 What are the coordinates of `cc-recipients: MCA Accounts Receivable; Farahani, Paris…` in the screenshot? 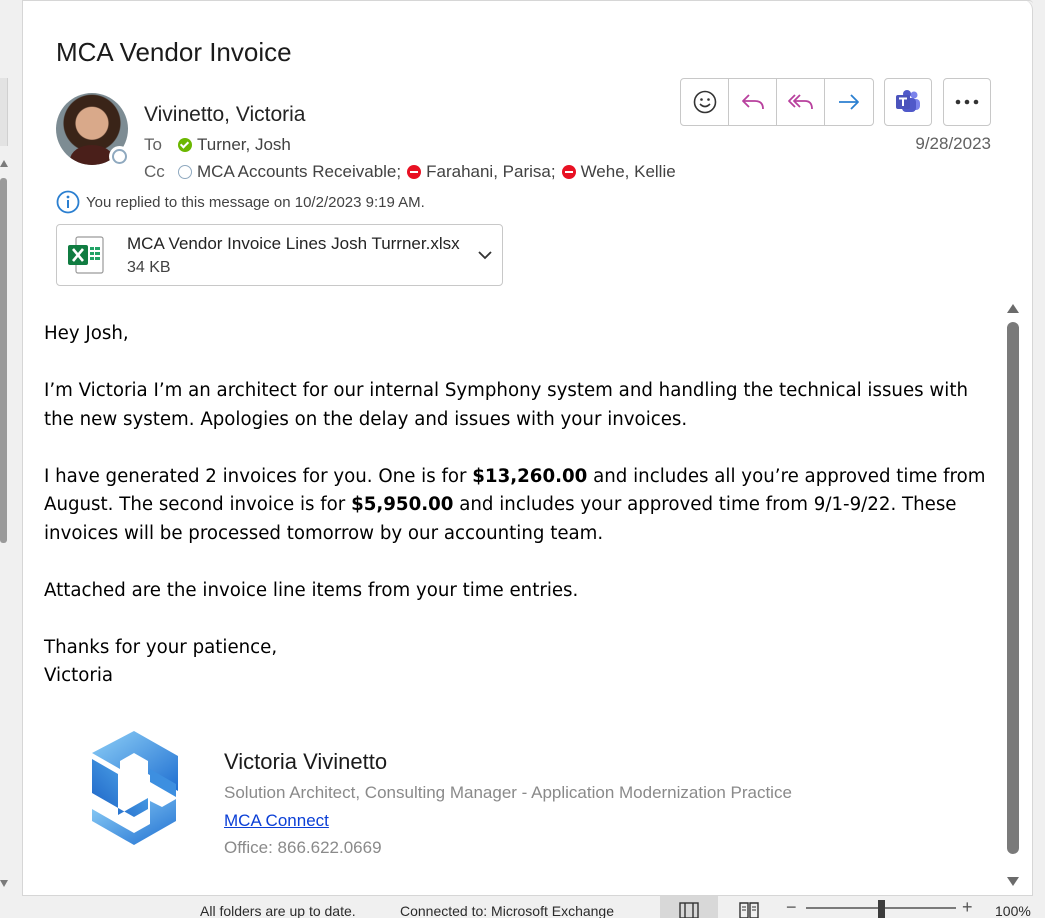 It's located at (427, 172).